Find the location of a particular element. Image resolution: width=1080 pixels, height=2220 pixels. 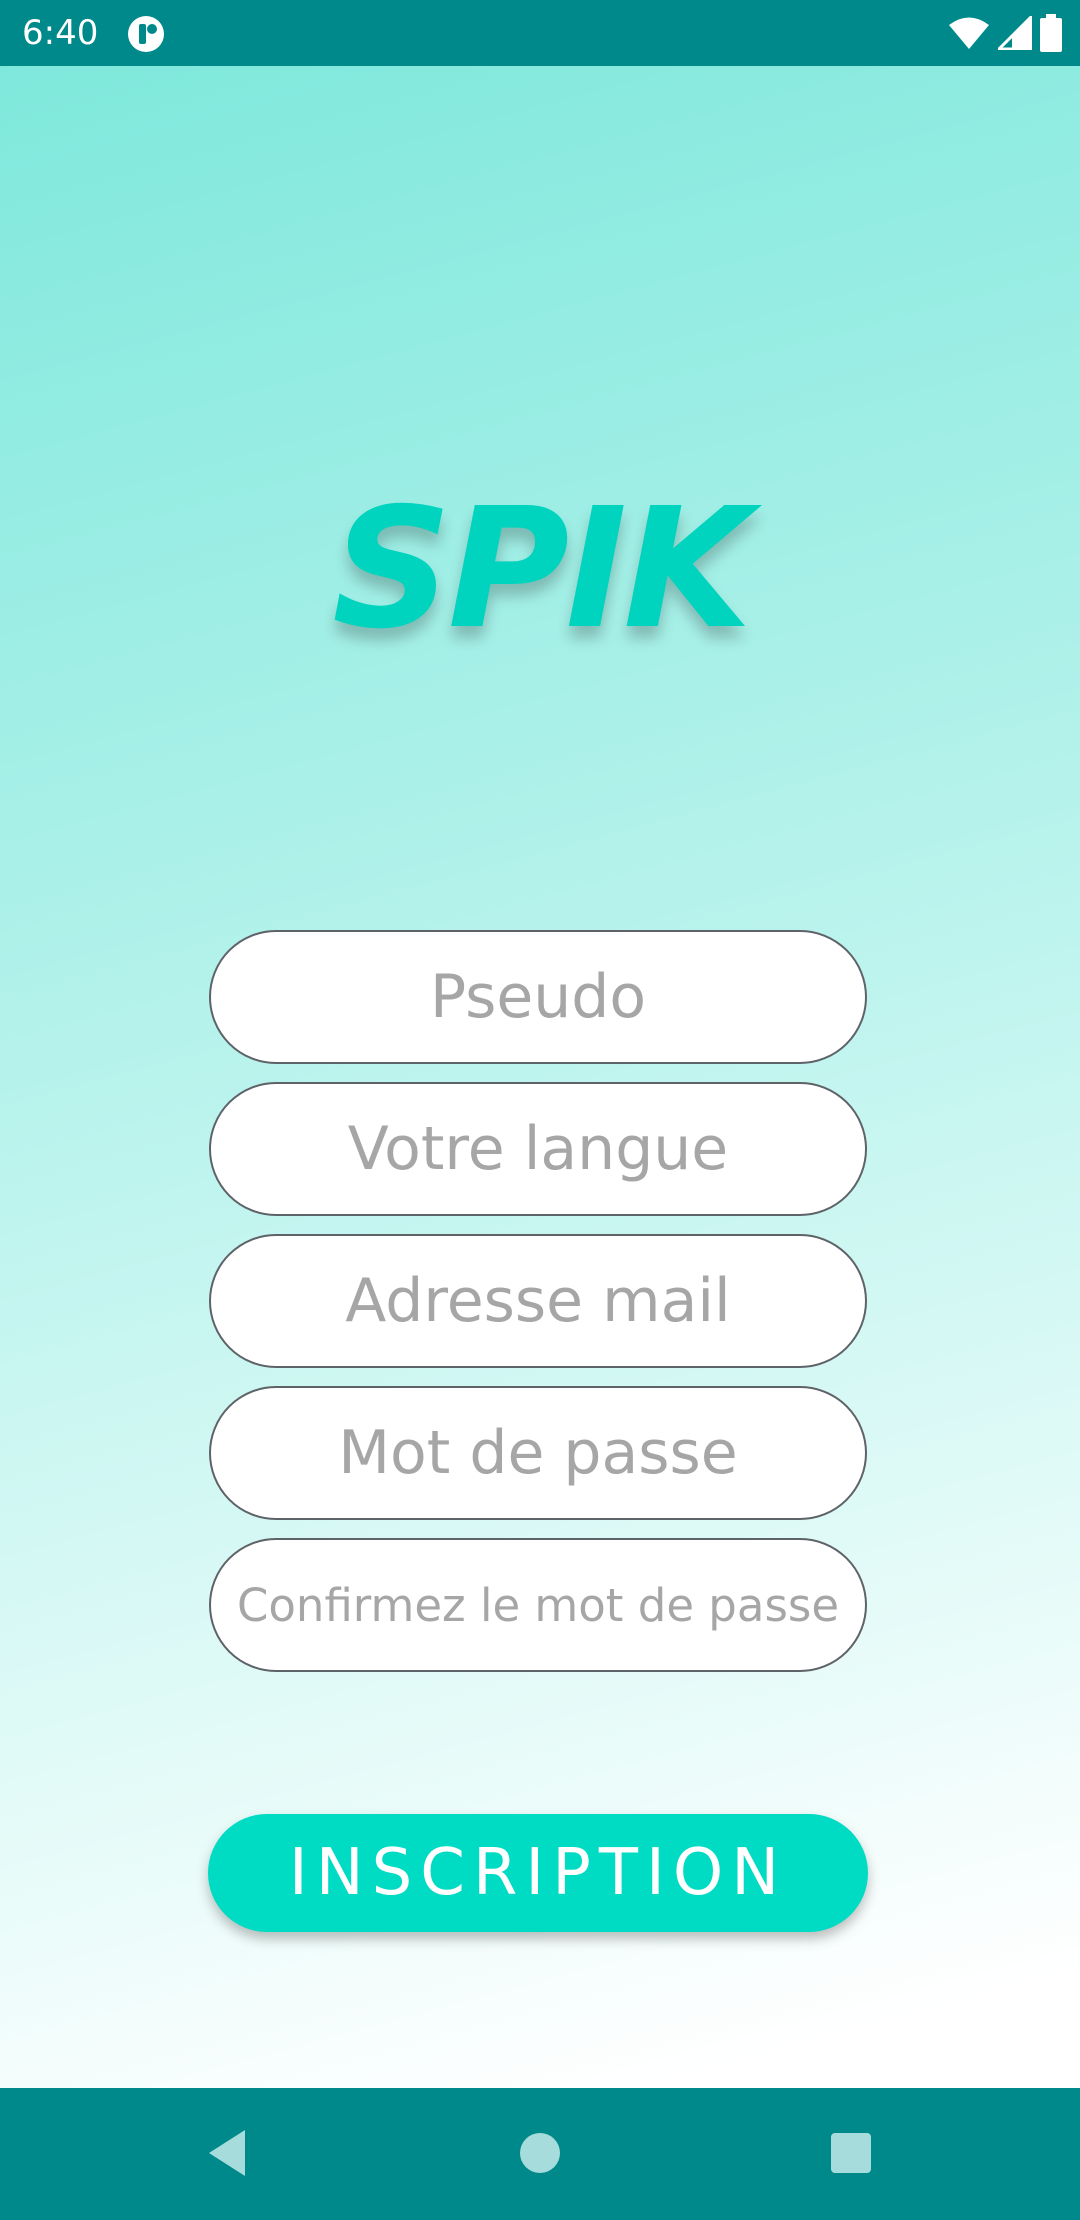

inscription-button: INSCRIPTION is located at coordinates (538, 1873).